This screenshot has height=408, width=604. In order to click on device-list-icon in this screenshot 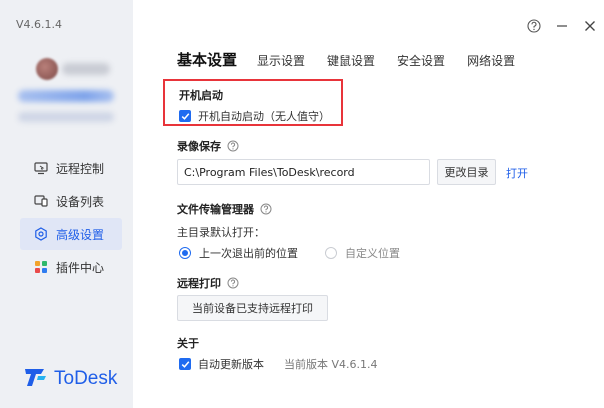, I will do `click(41, 201)`.